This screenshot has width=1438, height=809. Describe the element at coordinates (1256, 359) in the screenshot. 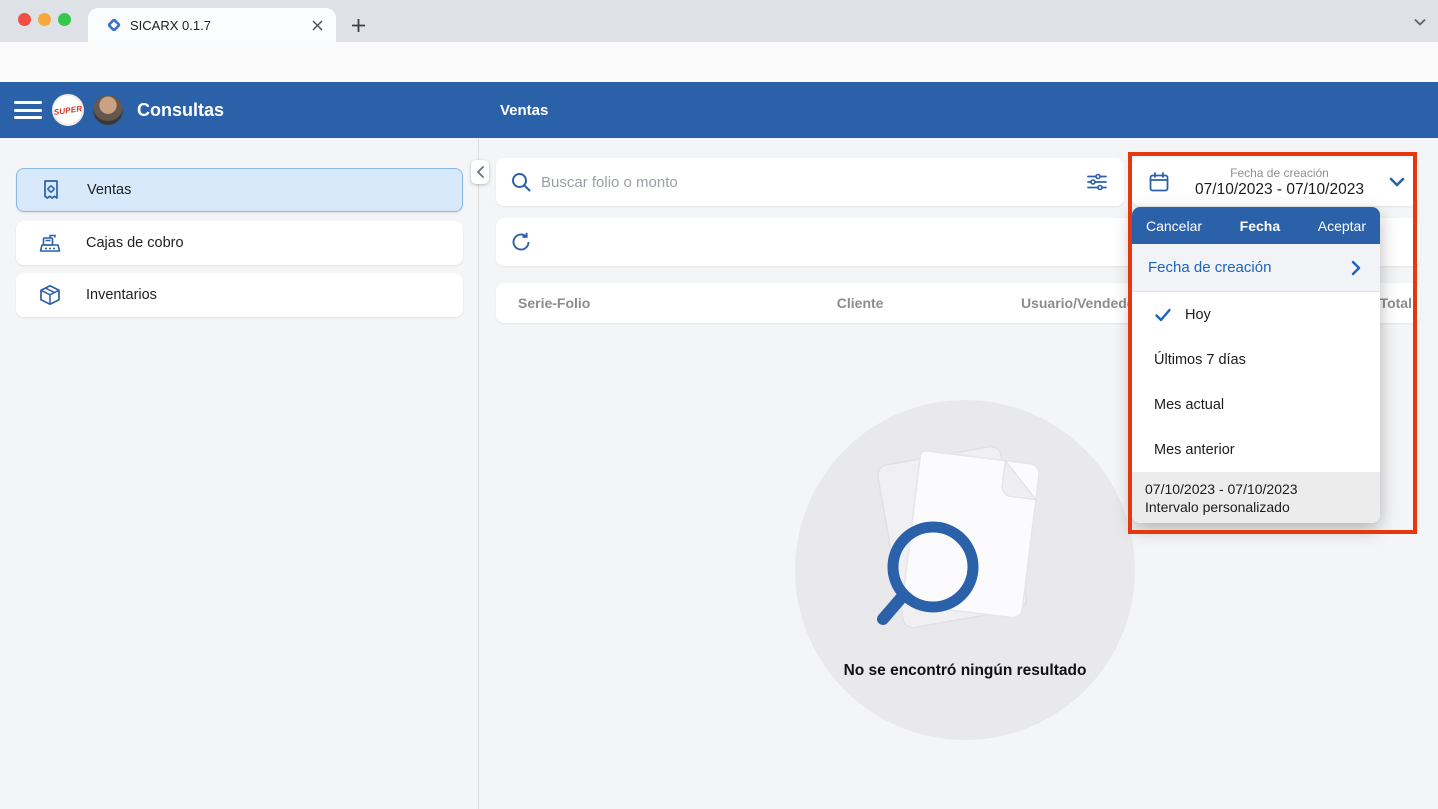

I see `option-ultimos-7-dias: Últimos 7 días` at that location.